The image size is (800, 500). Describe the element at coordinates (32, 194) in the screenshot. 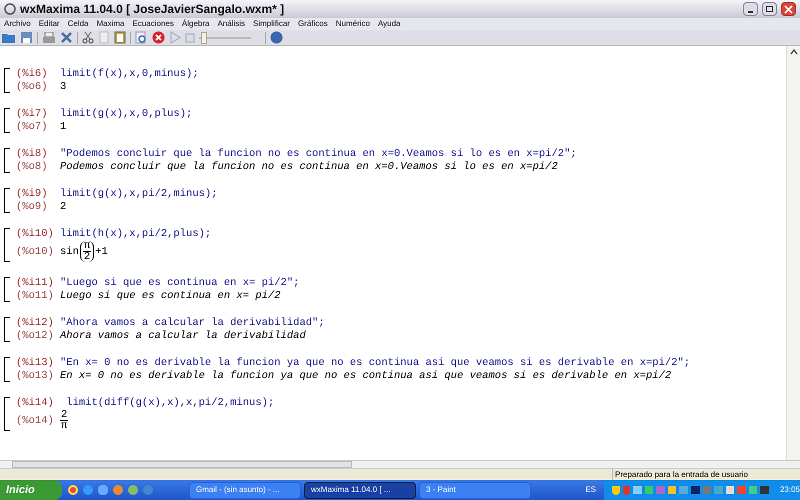

I see `input-label: (%i9)` at that location.